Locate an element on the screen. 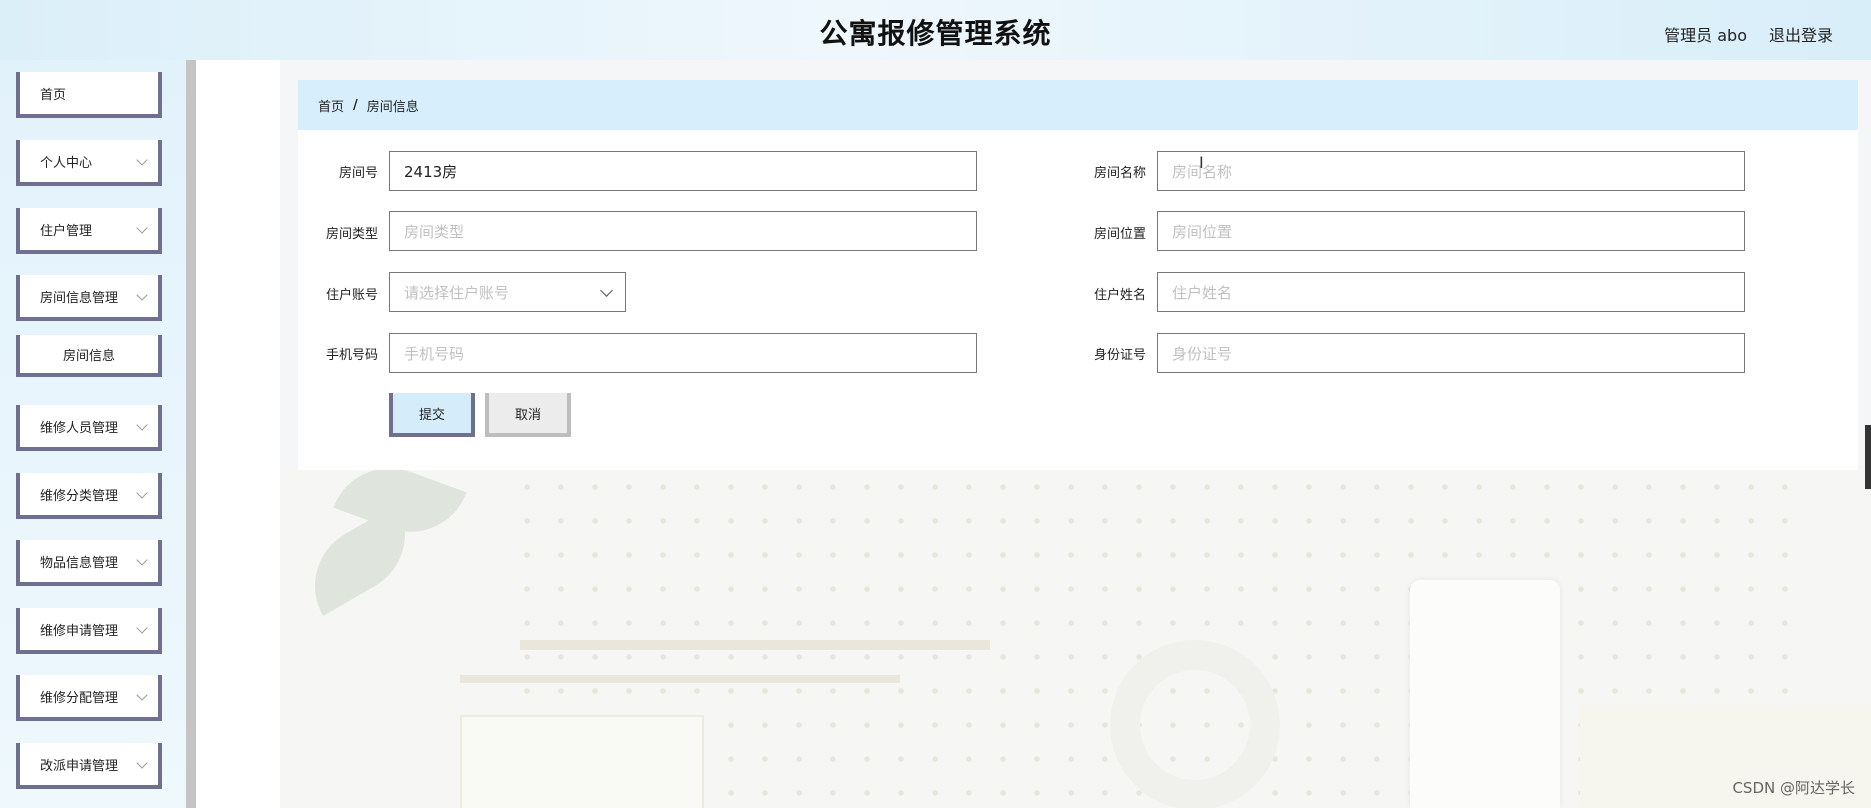 The height and width of the screenshot is (808, 1871). cancel-button: 取消 is located at coordinates (528, 415).